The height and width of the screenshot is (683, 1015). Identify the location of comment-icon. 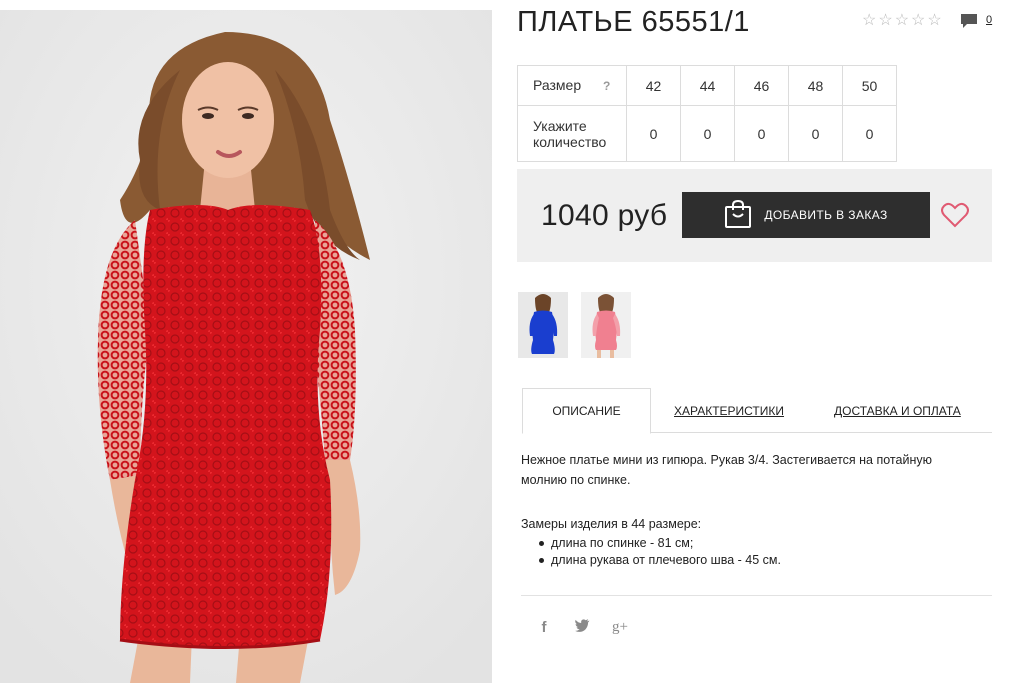
(969, 20).